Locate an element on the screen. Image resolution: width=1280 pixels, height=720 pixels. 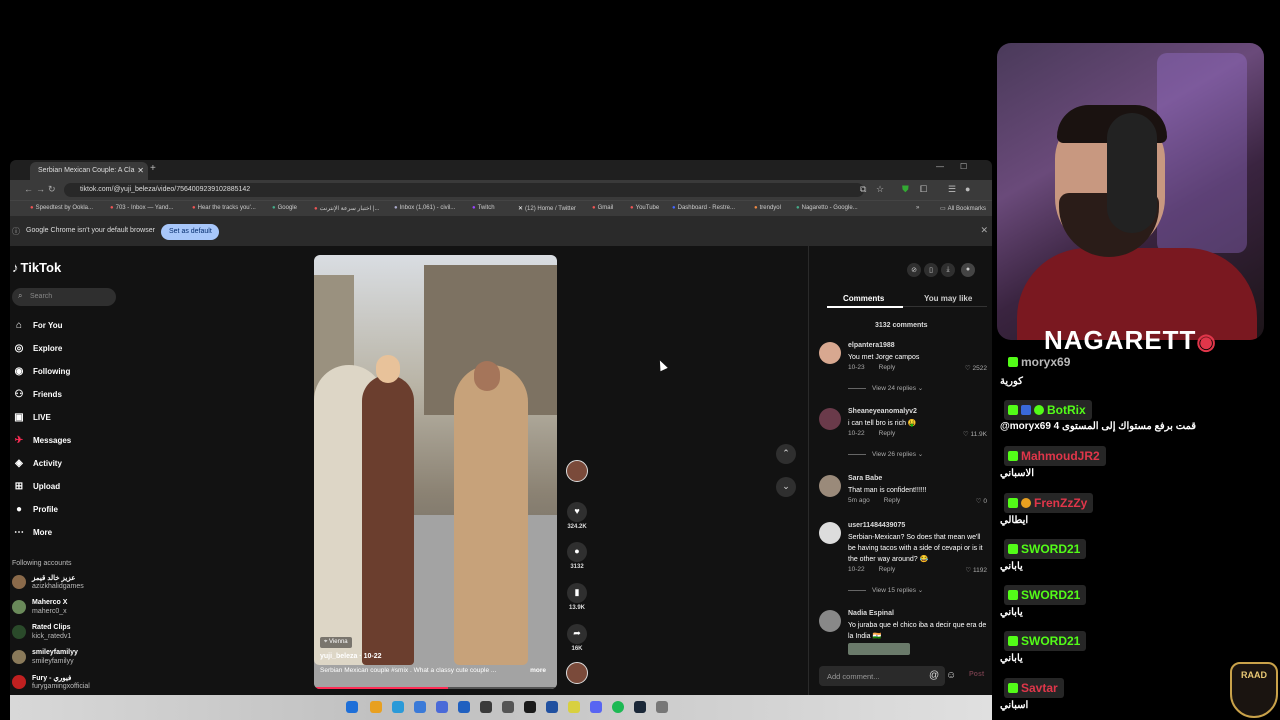
chevron-up-icon: ⌃ is located at coordinates (786, 454).